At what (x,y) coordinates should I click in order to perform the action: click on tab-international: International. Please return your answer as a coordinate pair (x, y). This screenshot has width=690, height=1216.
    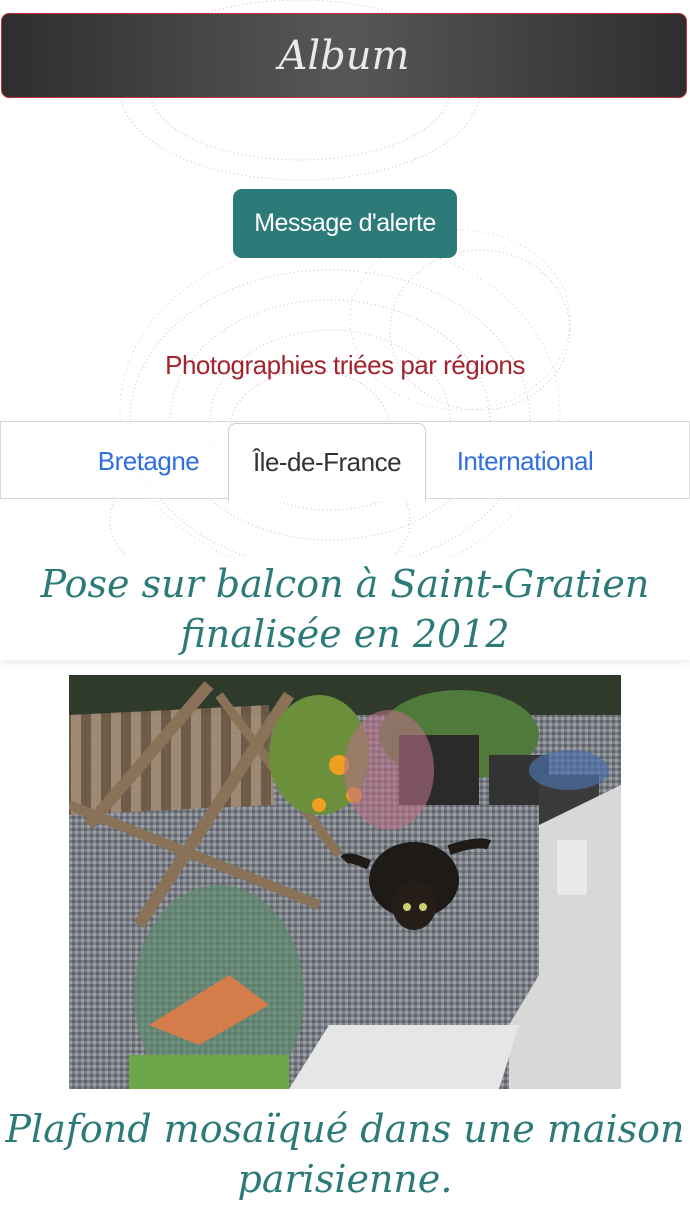
    Looking at the image, I should click on (525, 461).